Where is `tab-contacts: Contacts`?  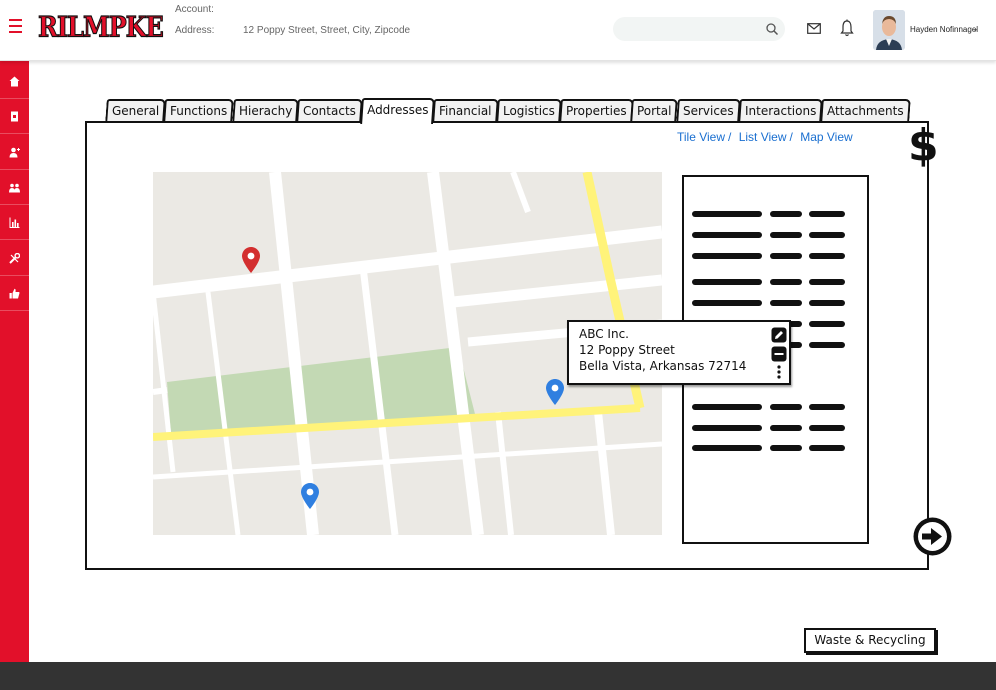 tab-contacts: Contacts is located at coordinates (329, 110).